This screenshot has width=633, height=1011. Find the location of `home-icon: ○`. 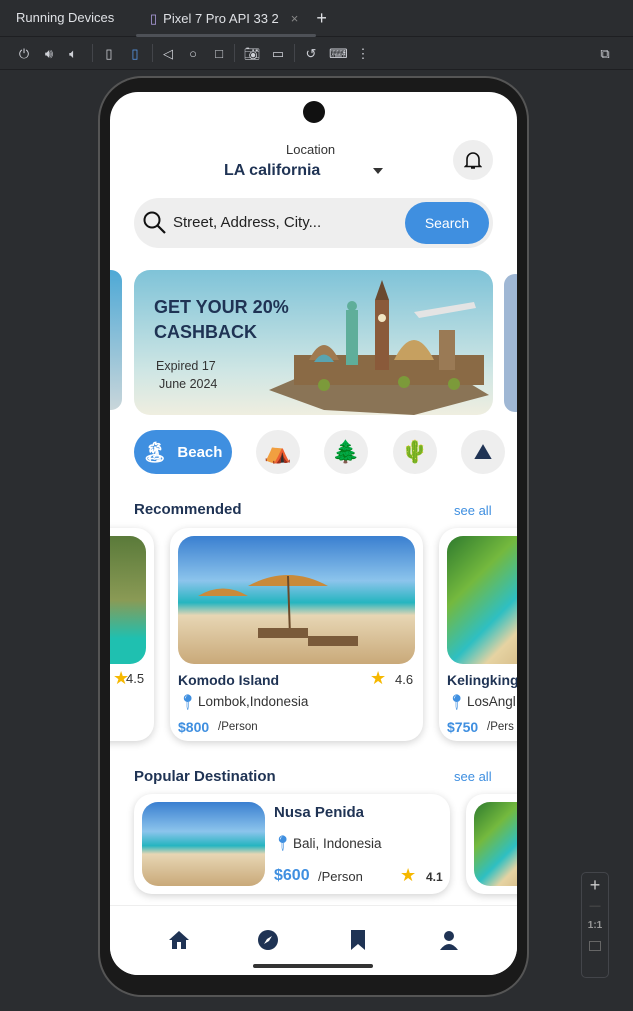

home-icon: ○ is located at coordinates (193, 53).